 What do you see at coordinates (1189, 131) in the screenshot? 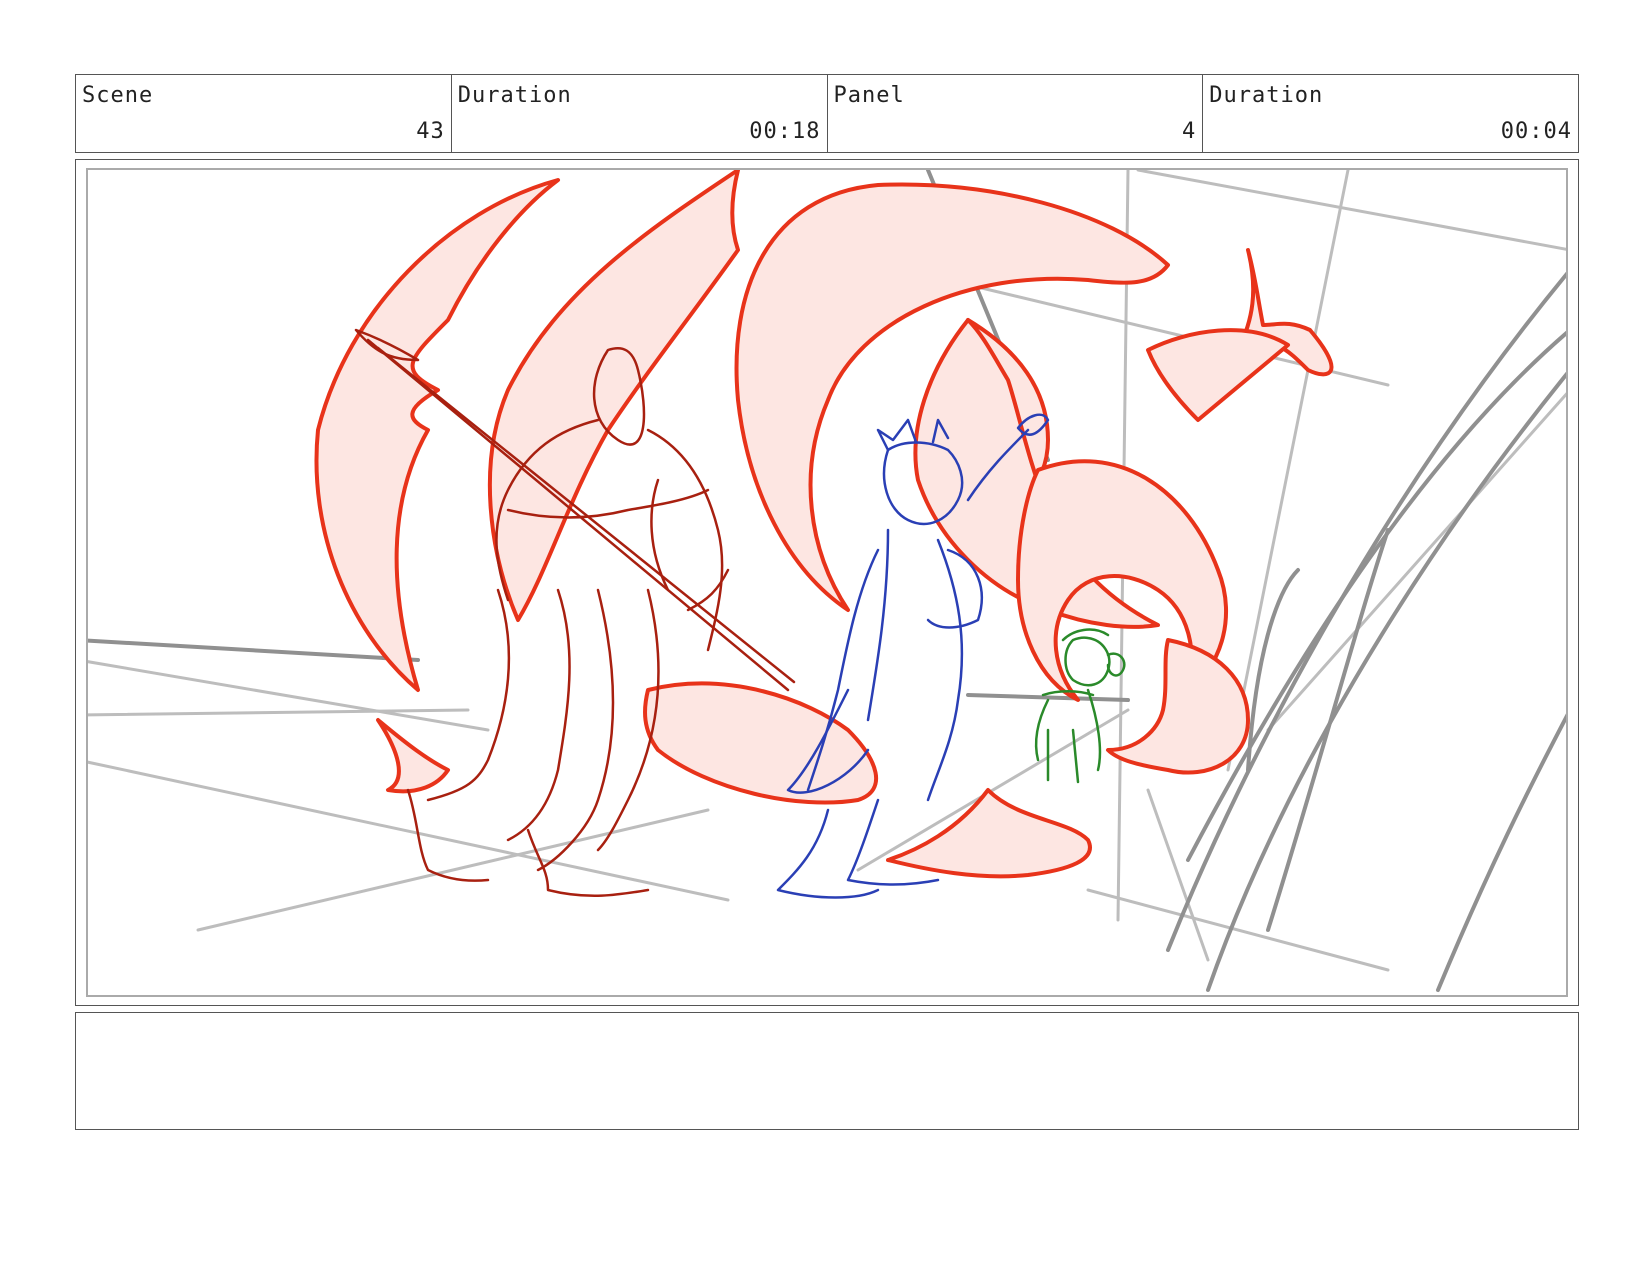
I see `panel-number: 4` at bounding box center [1189, 131].